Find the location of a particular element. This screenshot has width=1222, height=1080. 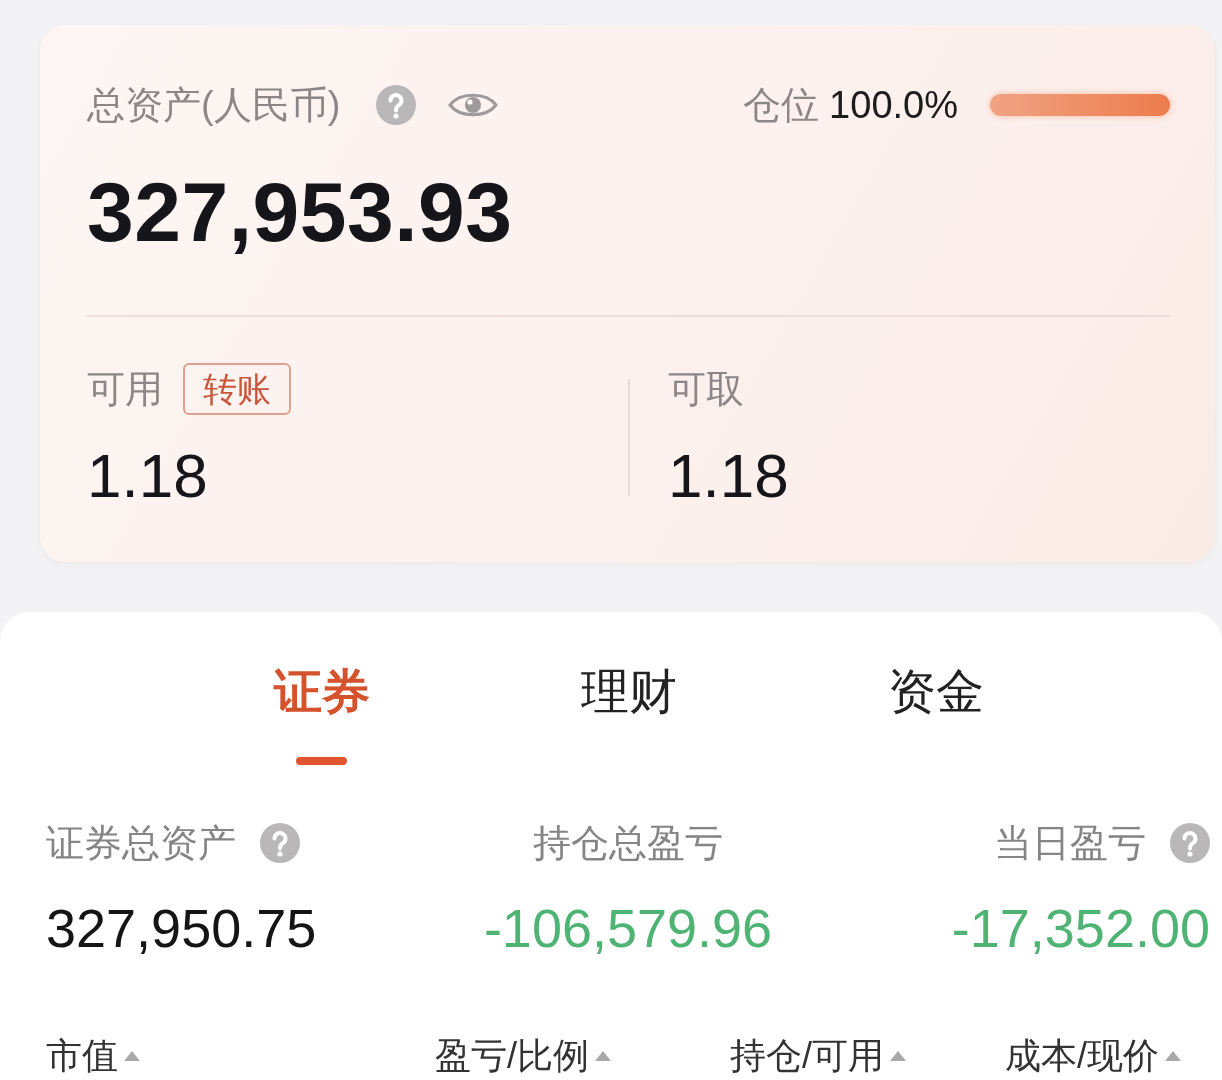

position-value: 100.0% is located at coordinates (893, 105).